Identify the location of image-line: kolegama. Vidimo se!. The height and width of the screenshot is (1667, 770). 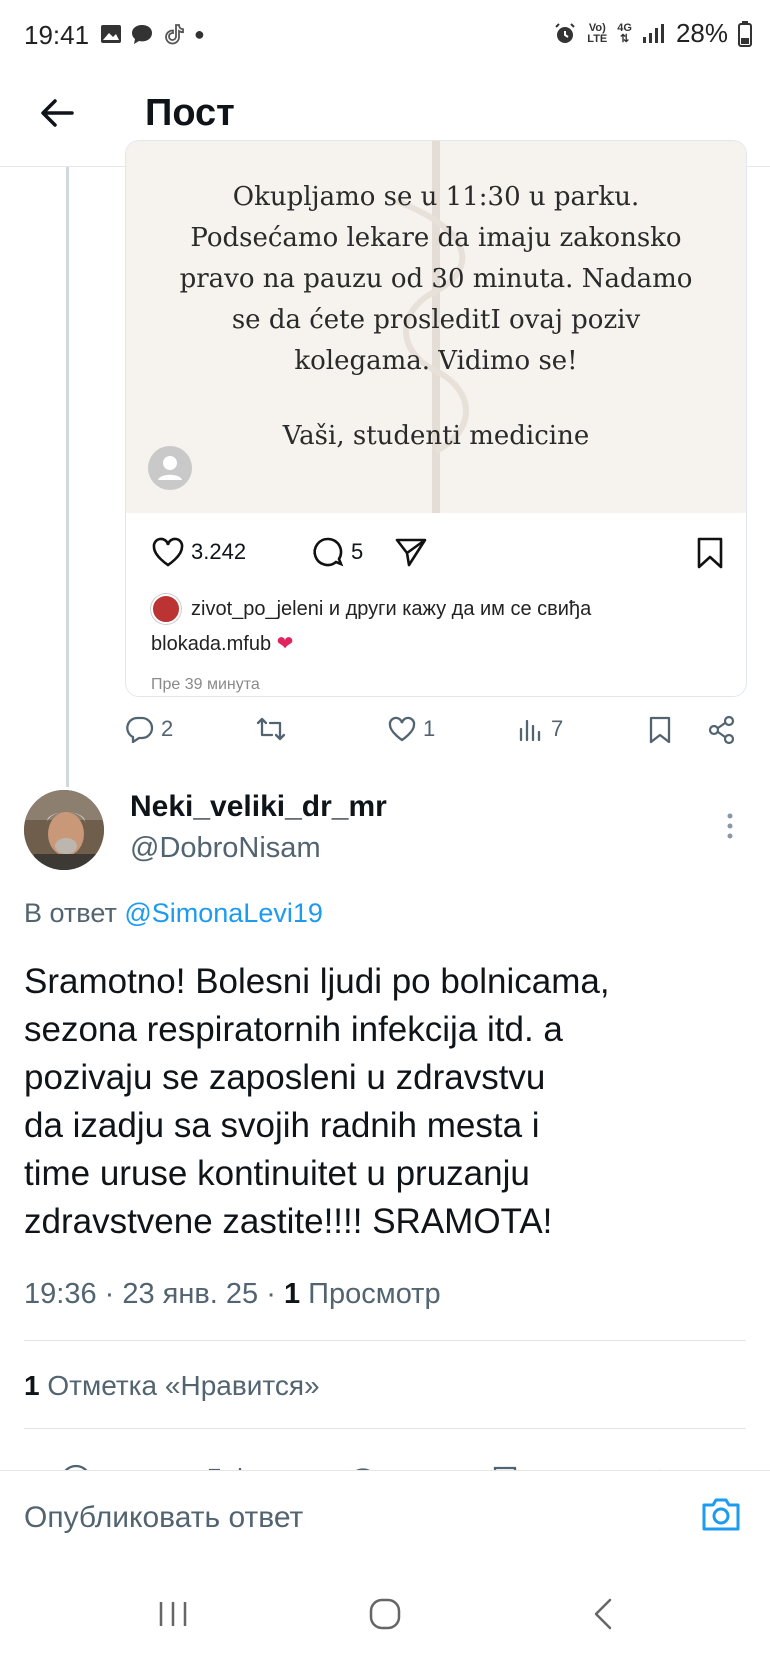
(436, 361).